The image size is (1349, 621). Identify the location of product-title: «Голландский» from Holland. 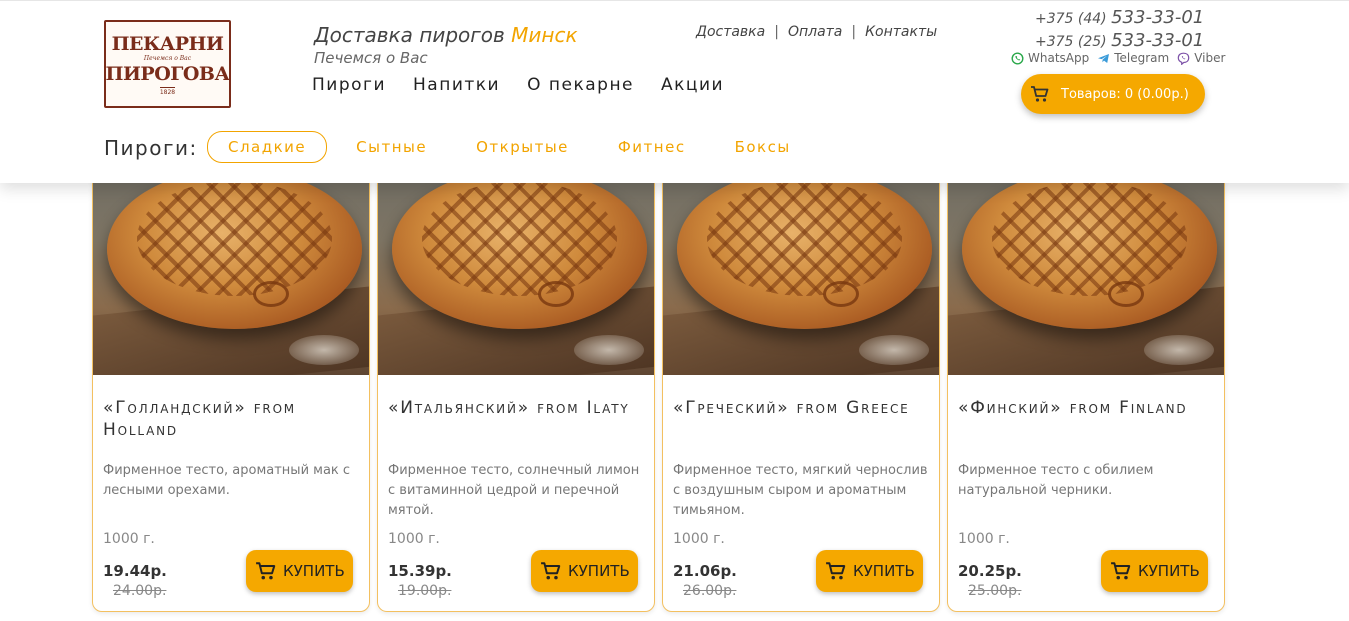
(232, 419).